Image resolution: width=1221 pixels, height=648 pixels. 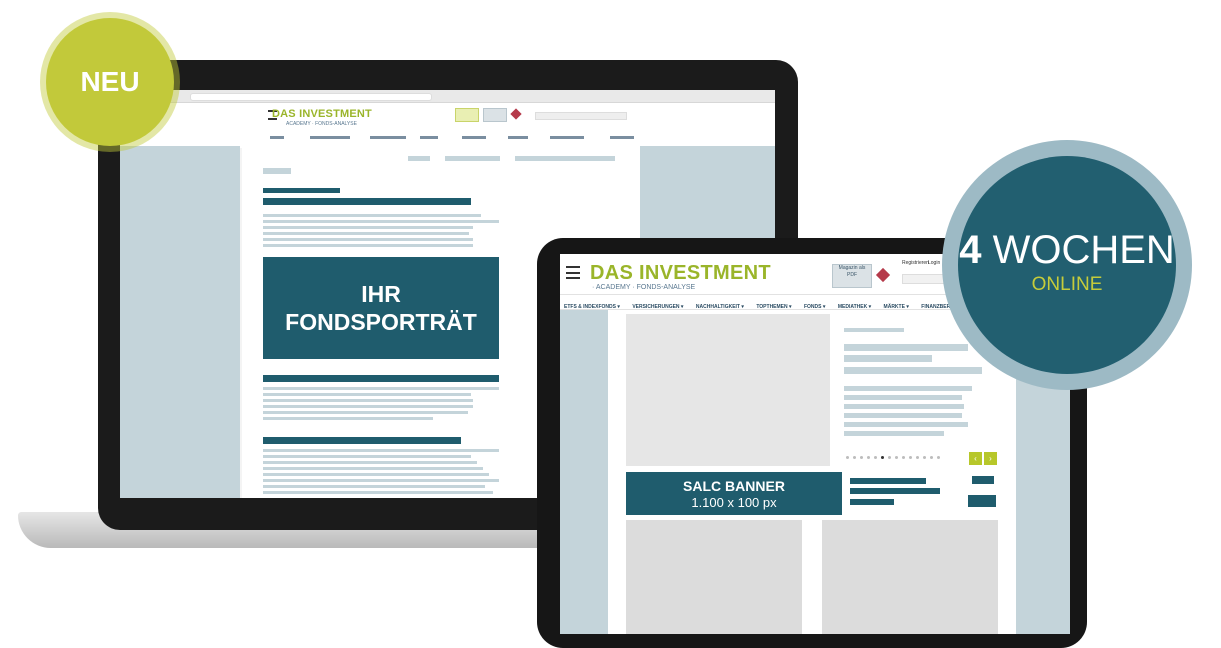 I want to click on nav-item: TOPTHEMEN ▾, so click(x=773, y=306).